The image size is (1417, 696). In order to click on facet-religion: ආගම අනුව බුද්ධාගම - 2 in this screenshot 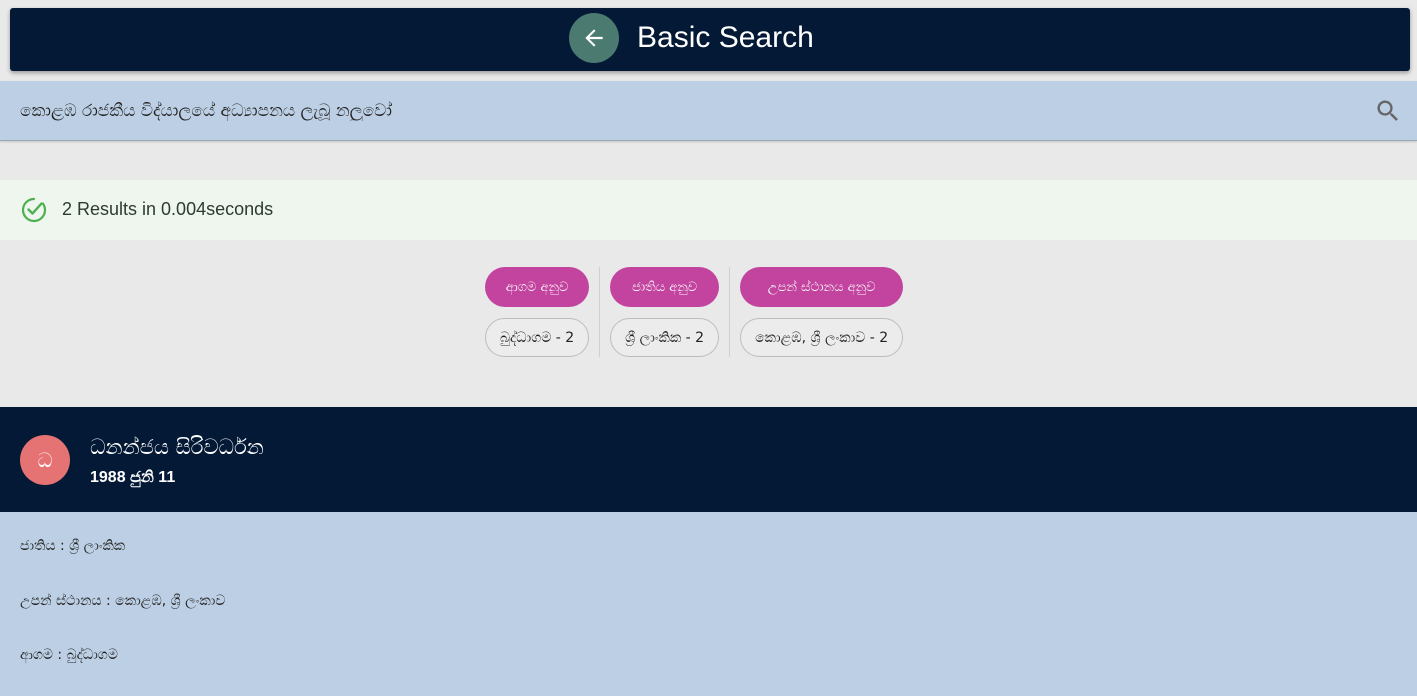, I will do `click(537, 312)`.